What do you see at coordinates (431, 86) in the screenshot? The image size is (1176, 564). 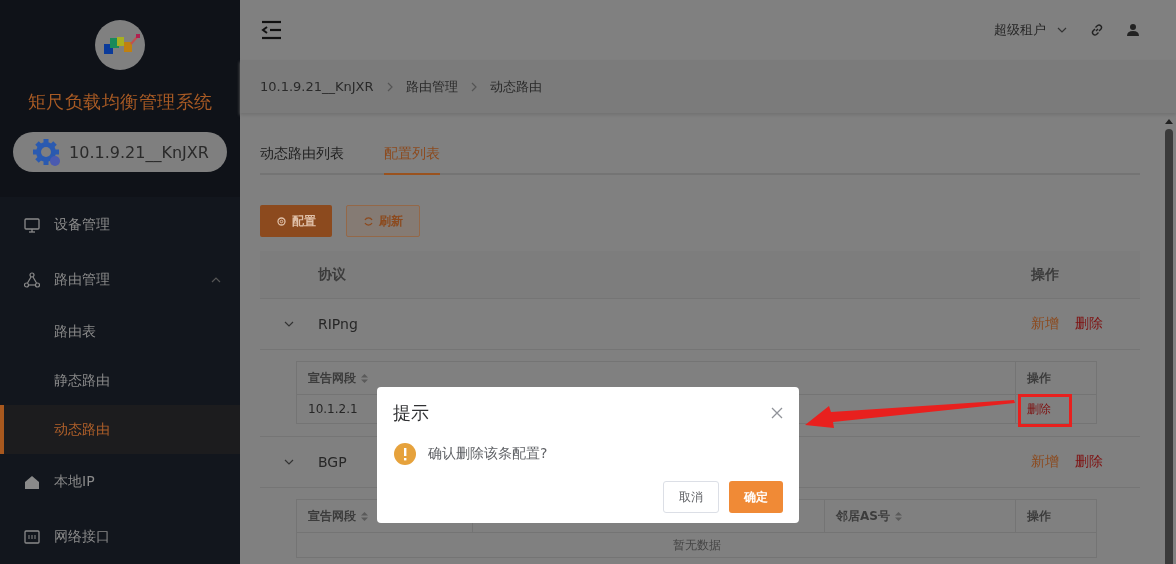 I see `breadcrumb-item: 路由管理` at bounding box center [431, 86].